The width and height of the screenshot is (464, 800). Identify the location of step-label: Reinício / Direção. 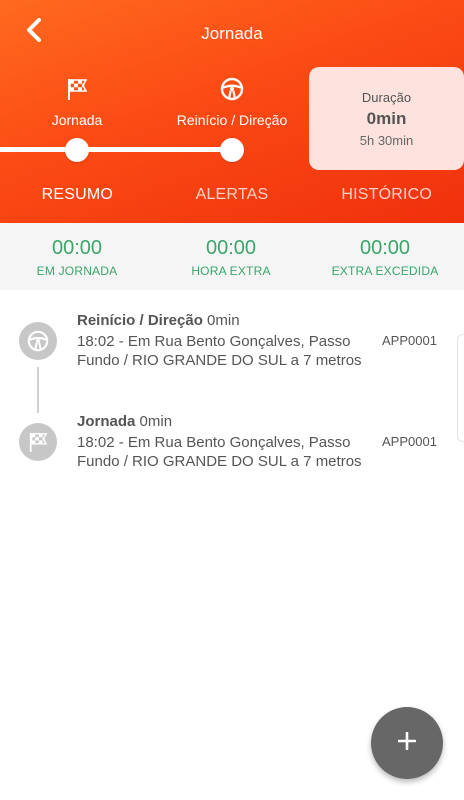
(232, 120).